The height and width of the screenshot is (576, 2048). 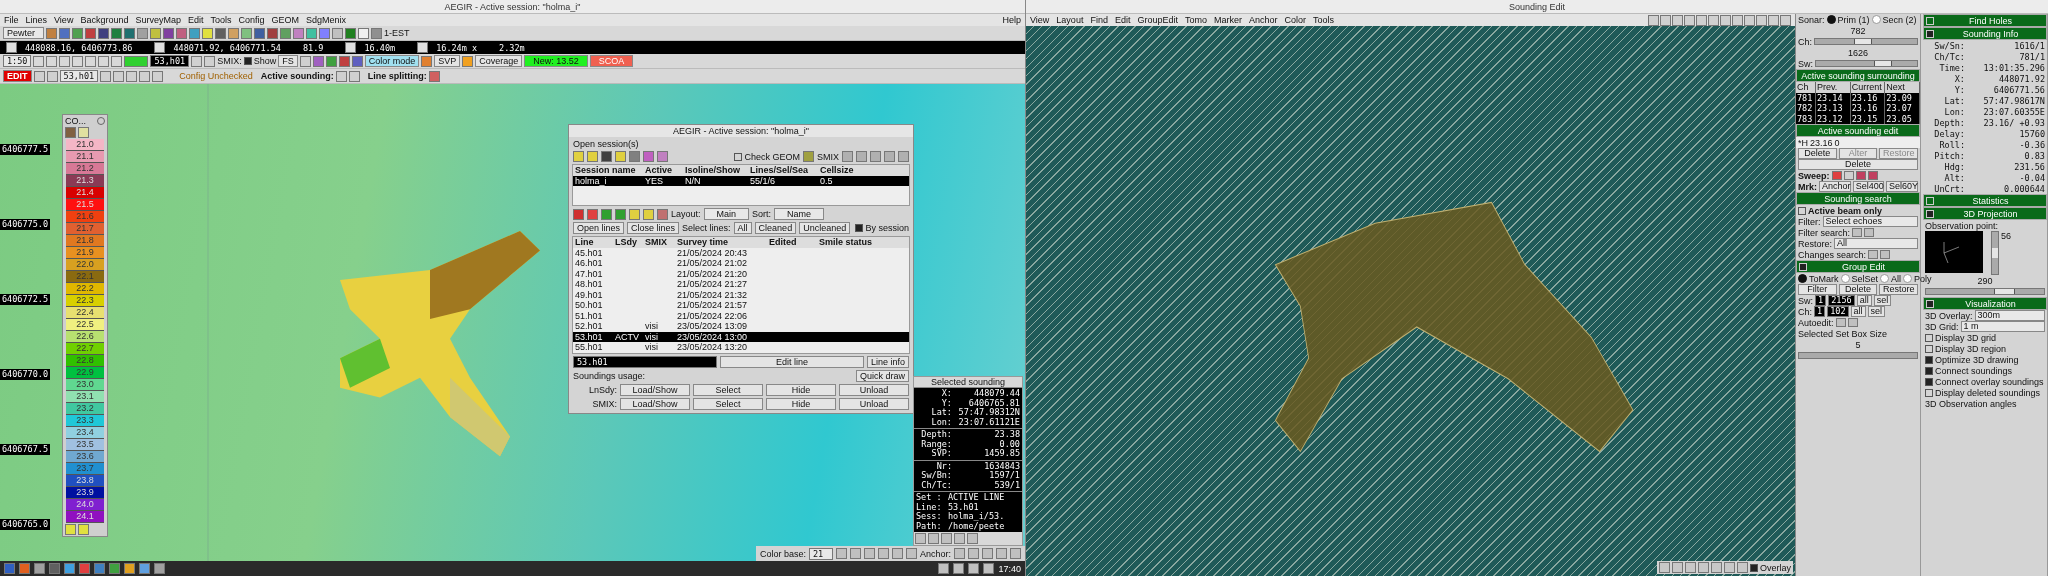 What do you see at coordinates (741, 315) in the screenshot?
I see `table-row: 51.h01 21/05/2024 22:06` at bounding box center [741, 315].